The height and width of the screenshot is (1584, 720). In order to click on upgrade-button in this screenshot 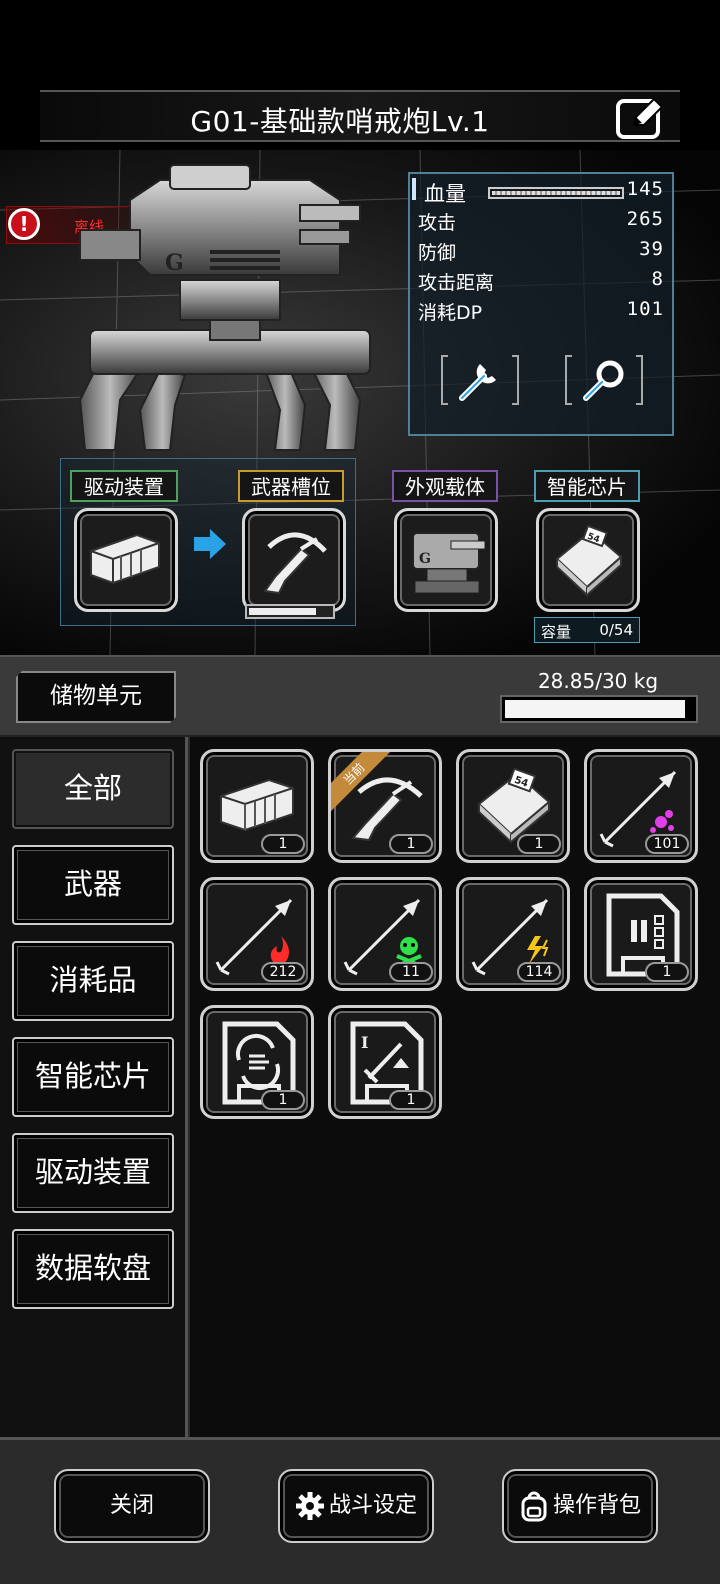, I will do `click(480, 380)`.